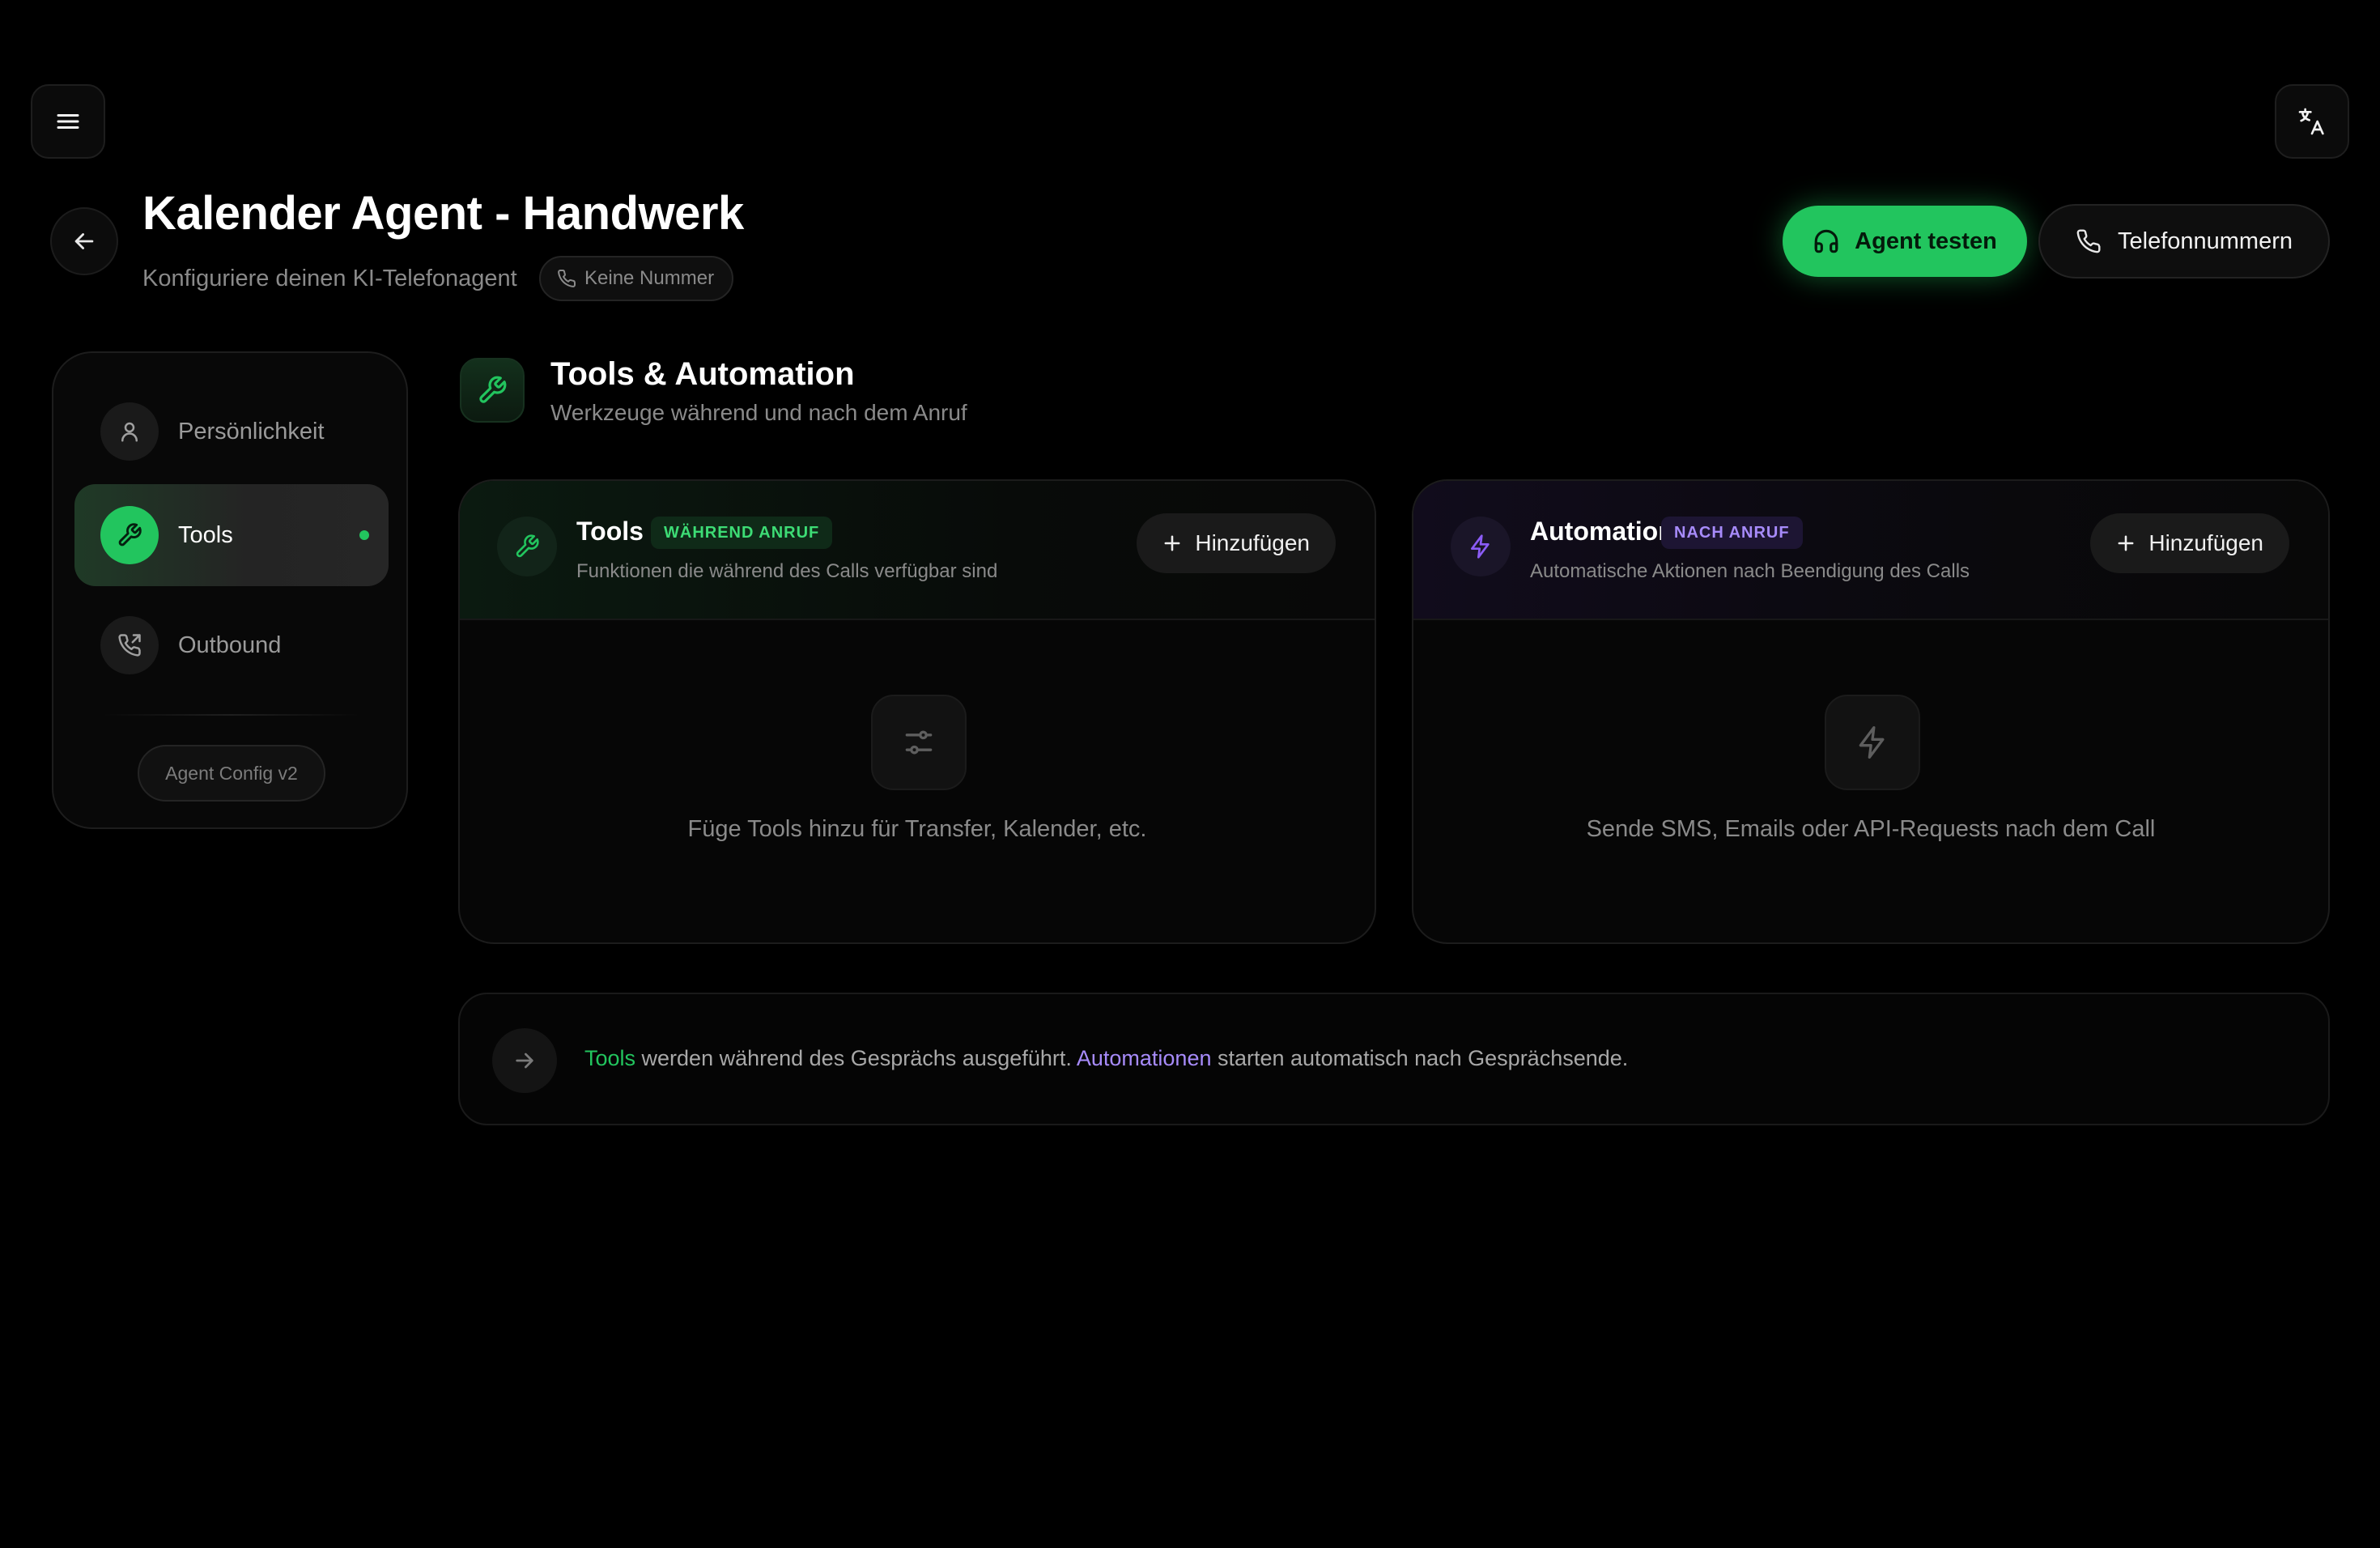 This screenshot has width=2380, height=1548. I want to click on divider, so click(232, 715).